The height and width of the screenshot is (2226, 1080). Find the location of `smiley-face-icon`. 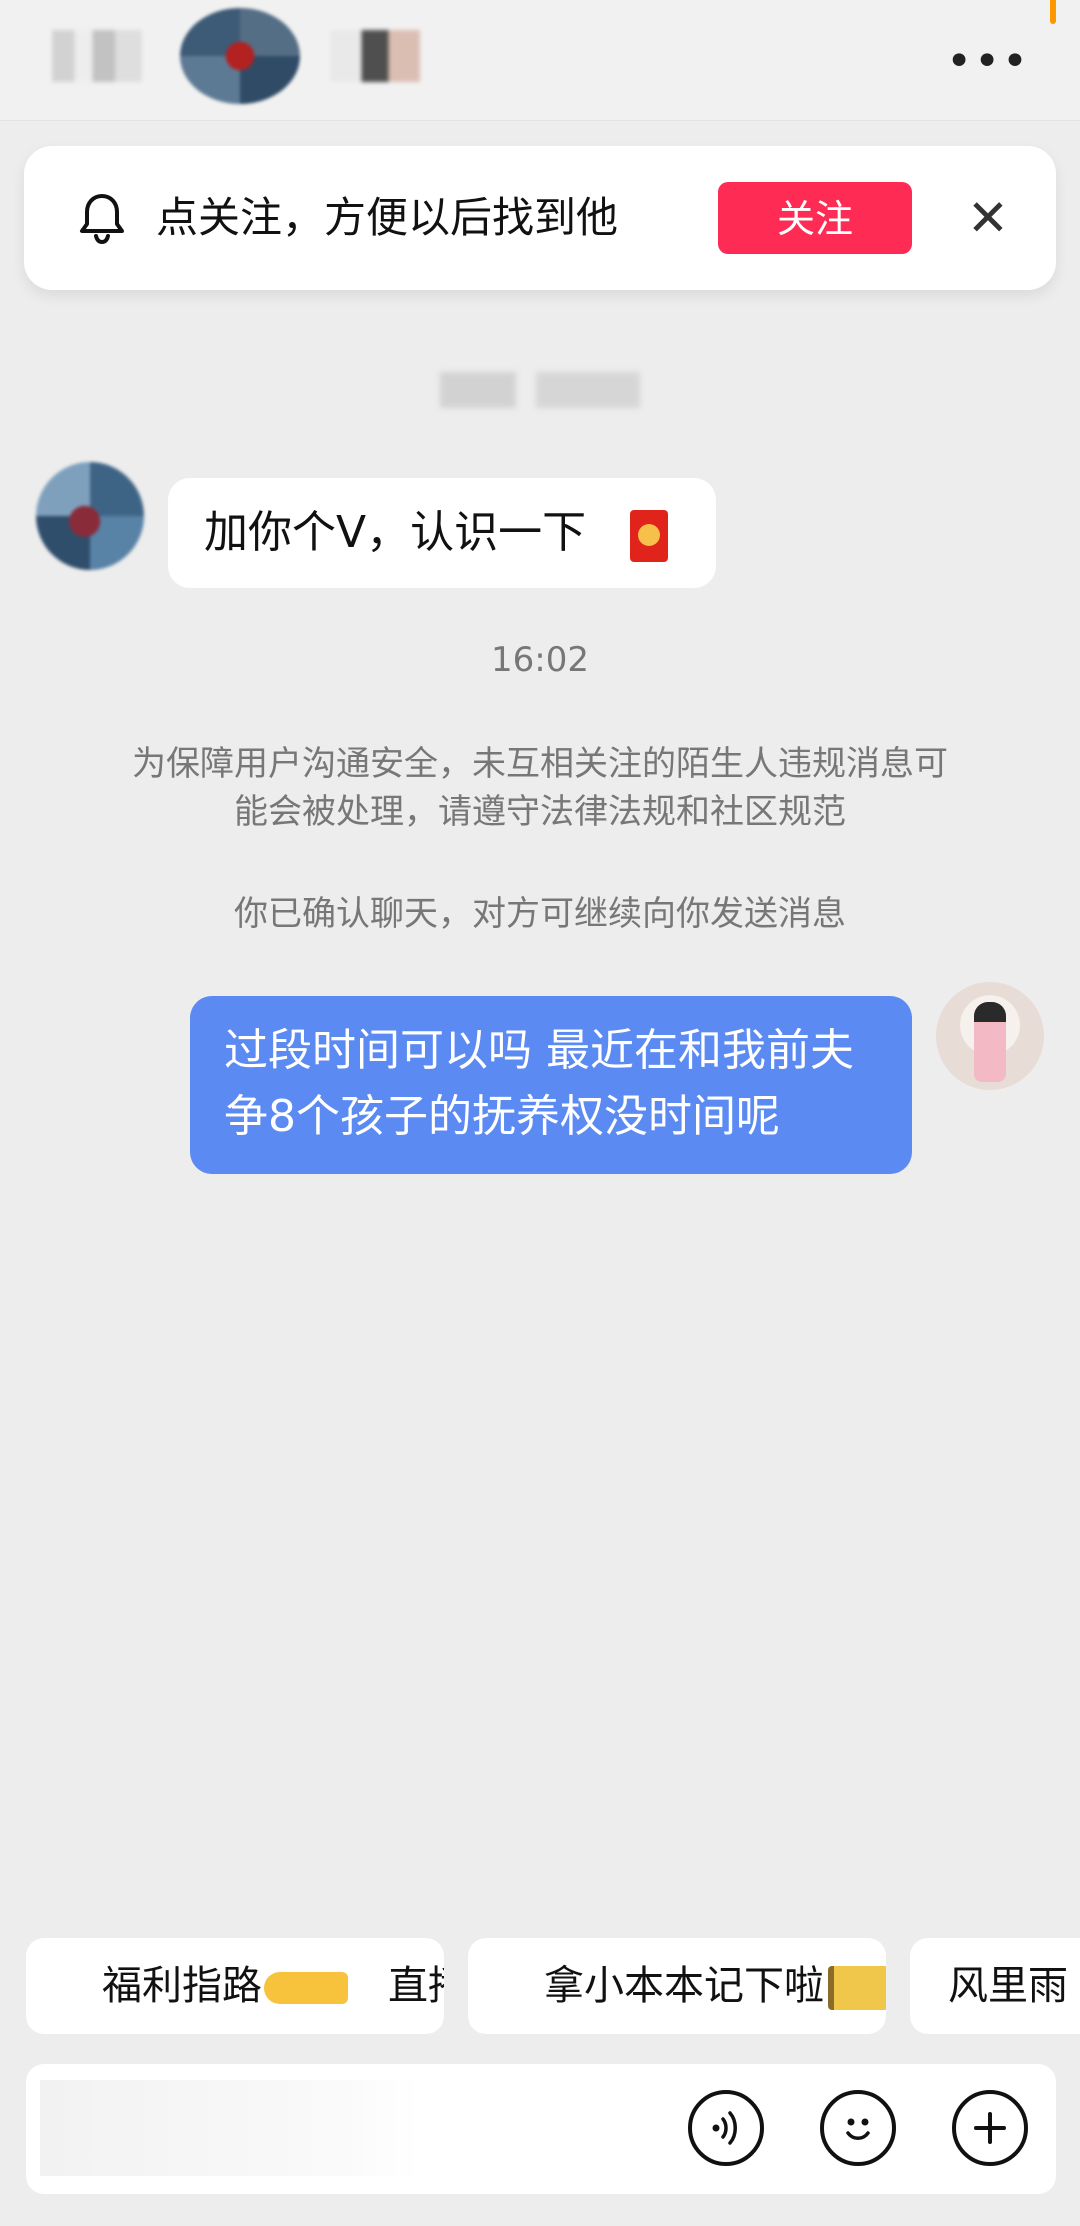

smiley-face-icon is located at coordinates (858, 2129).